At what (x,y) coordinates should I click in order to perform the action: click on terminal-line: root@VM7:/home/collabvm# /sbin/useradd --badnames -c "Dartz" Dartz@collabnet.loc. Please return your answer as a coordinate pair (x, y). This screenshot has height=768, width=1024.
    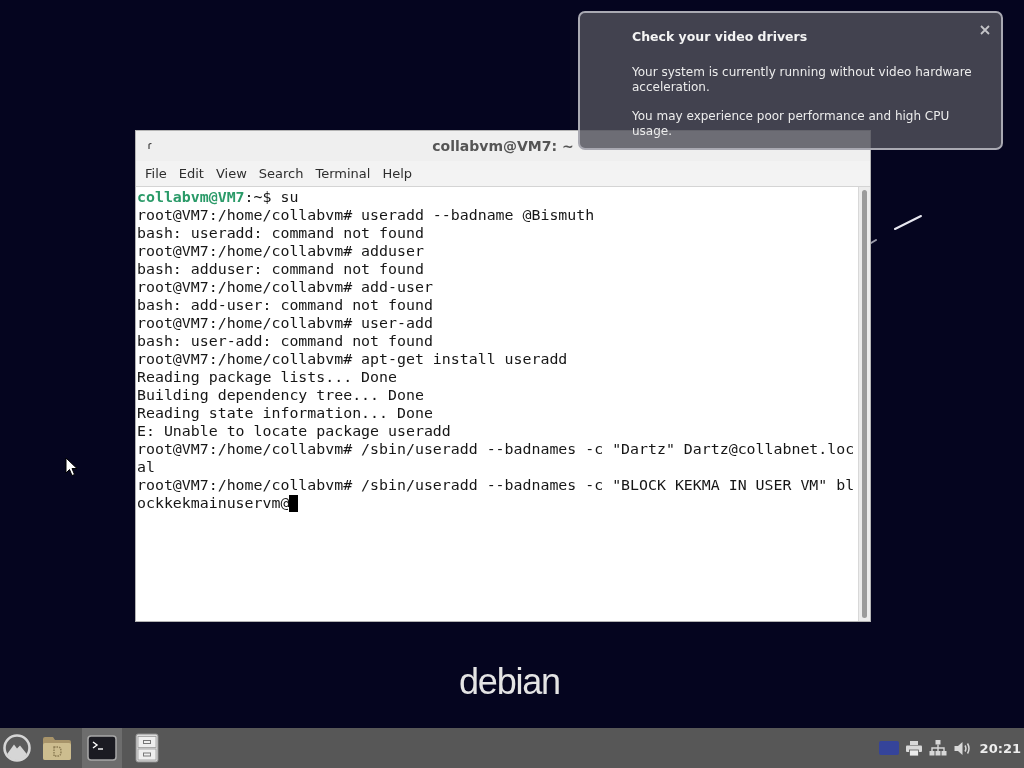
    Looking at the image, I should click on (496, 449).